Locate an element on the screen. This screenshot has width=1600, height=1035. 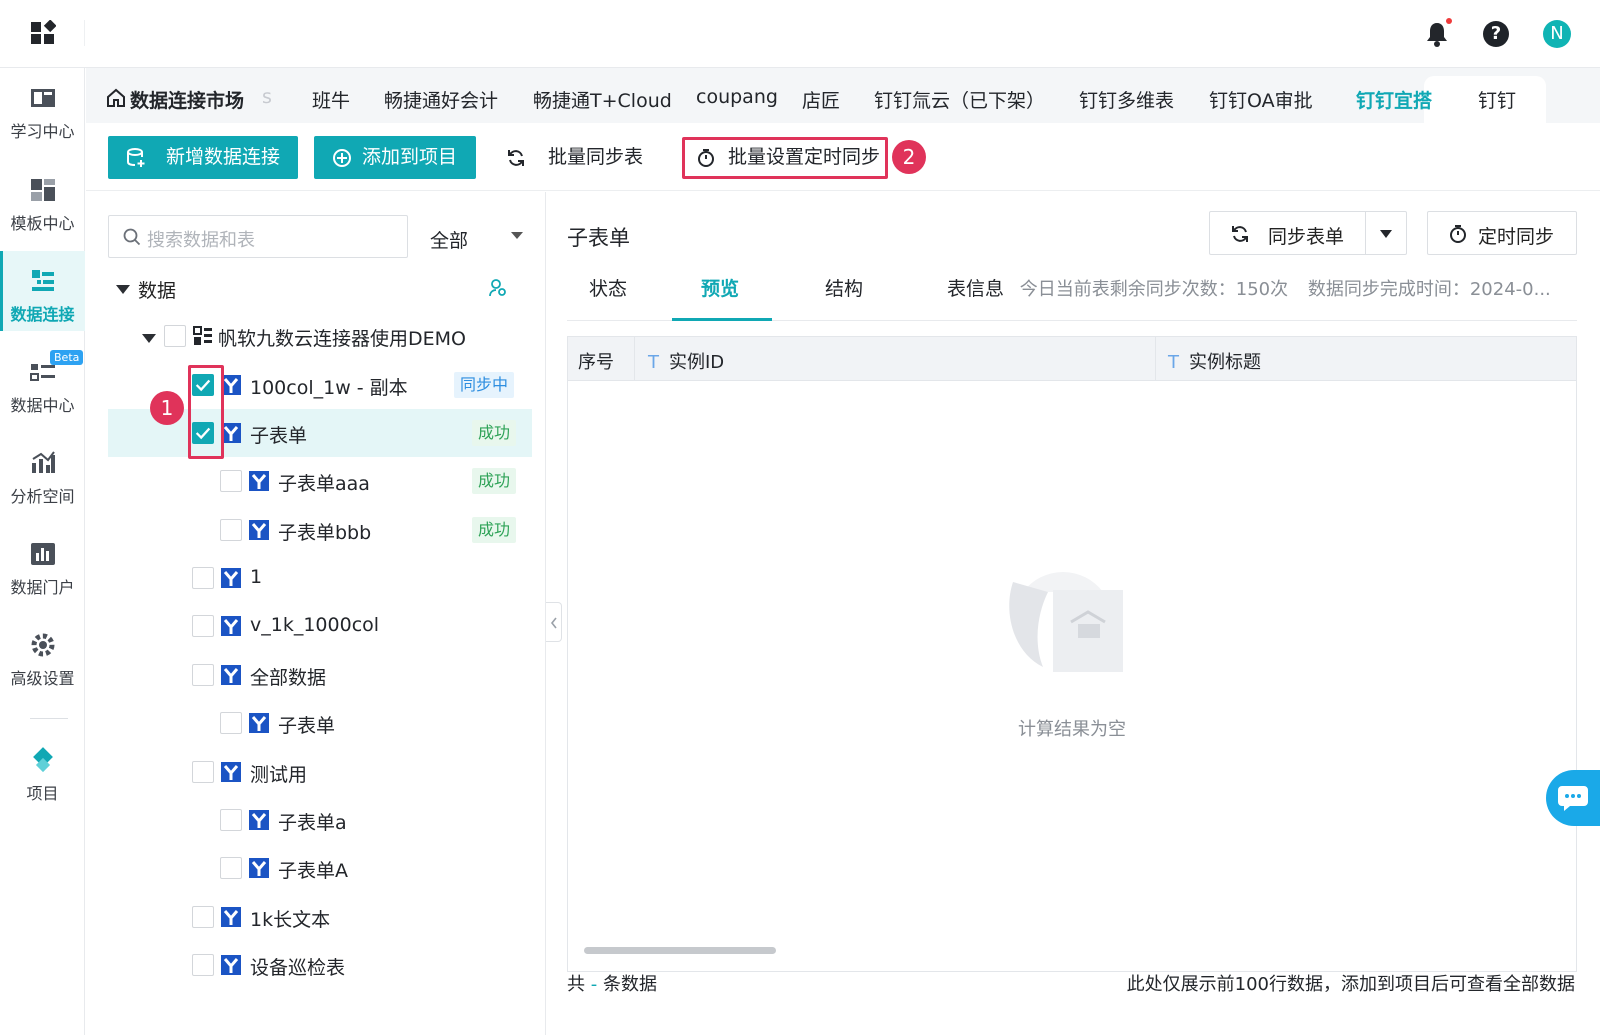
tab-preview: 预览 is located at coordinates (720, 287).